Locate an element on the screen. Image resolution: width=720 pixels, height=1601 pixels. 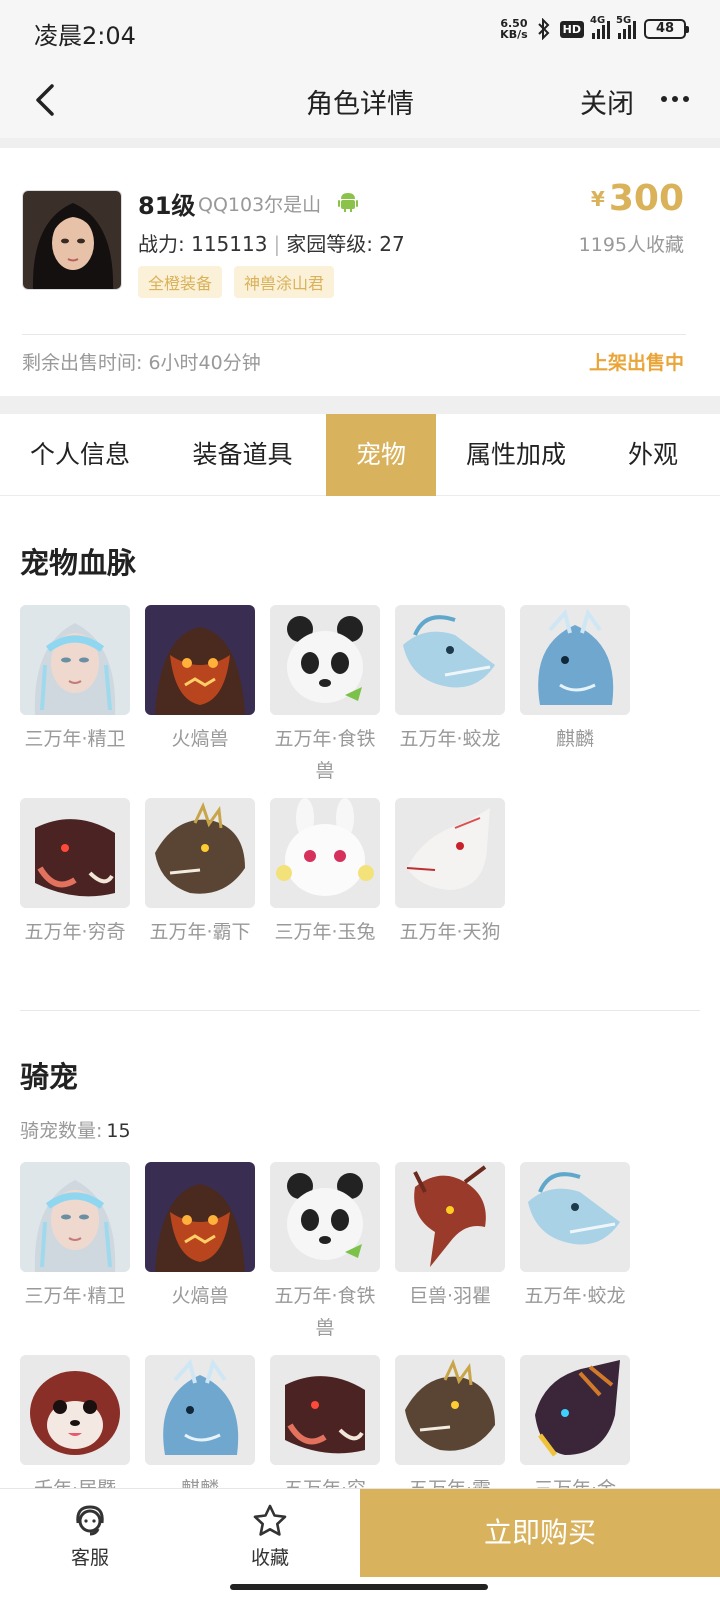
mount-item: 三万年·金 is located at coordinates (575, 1430).